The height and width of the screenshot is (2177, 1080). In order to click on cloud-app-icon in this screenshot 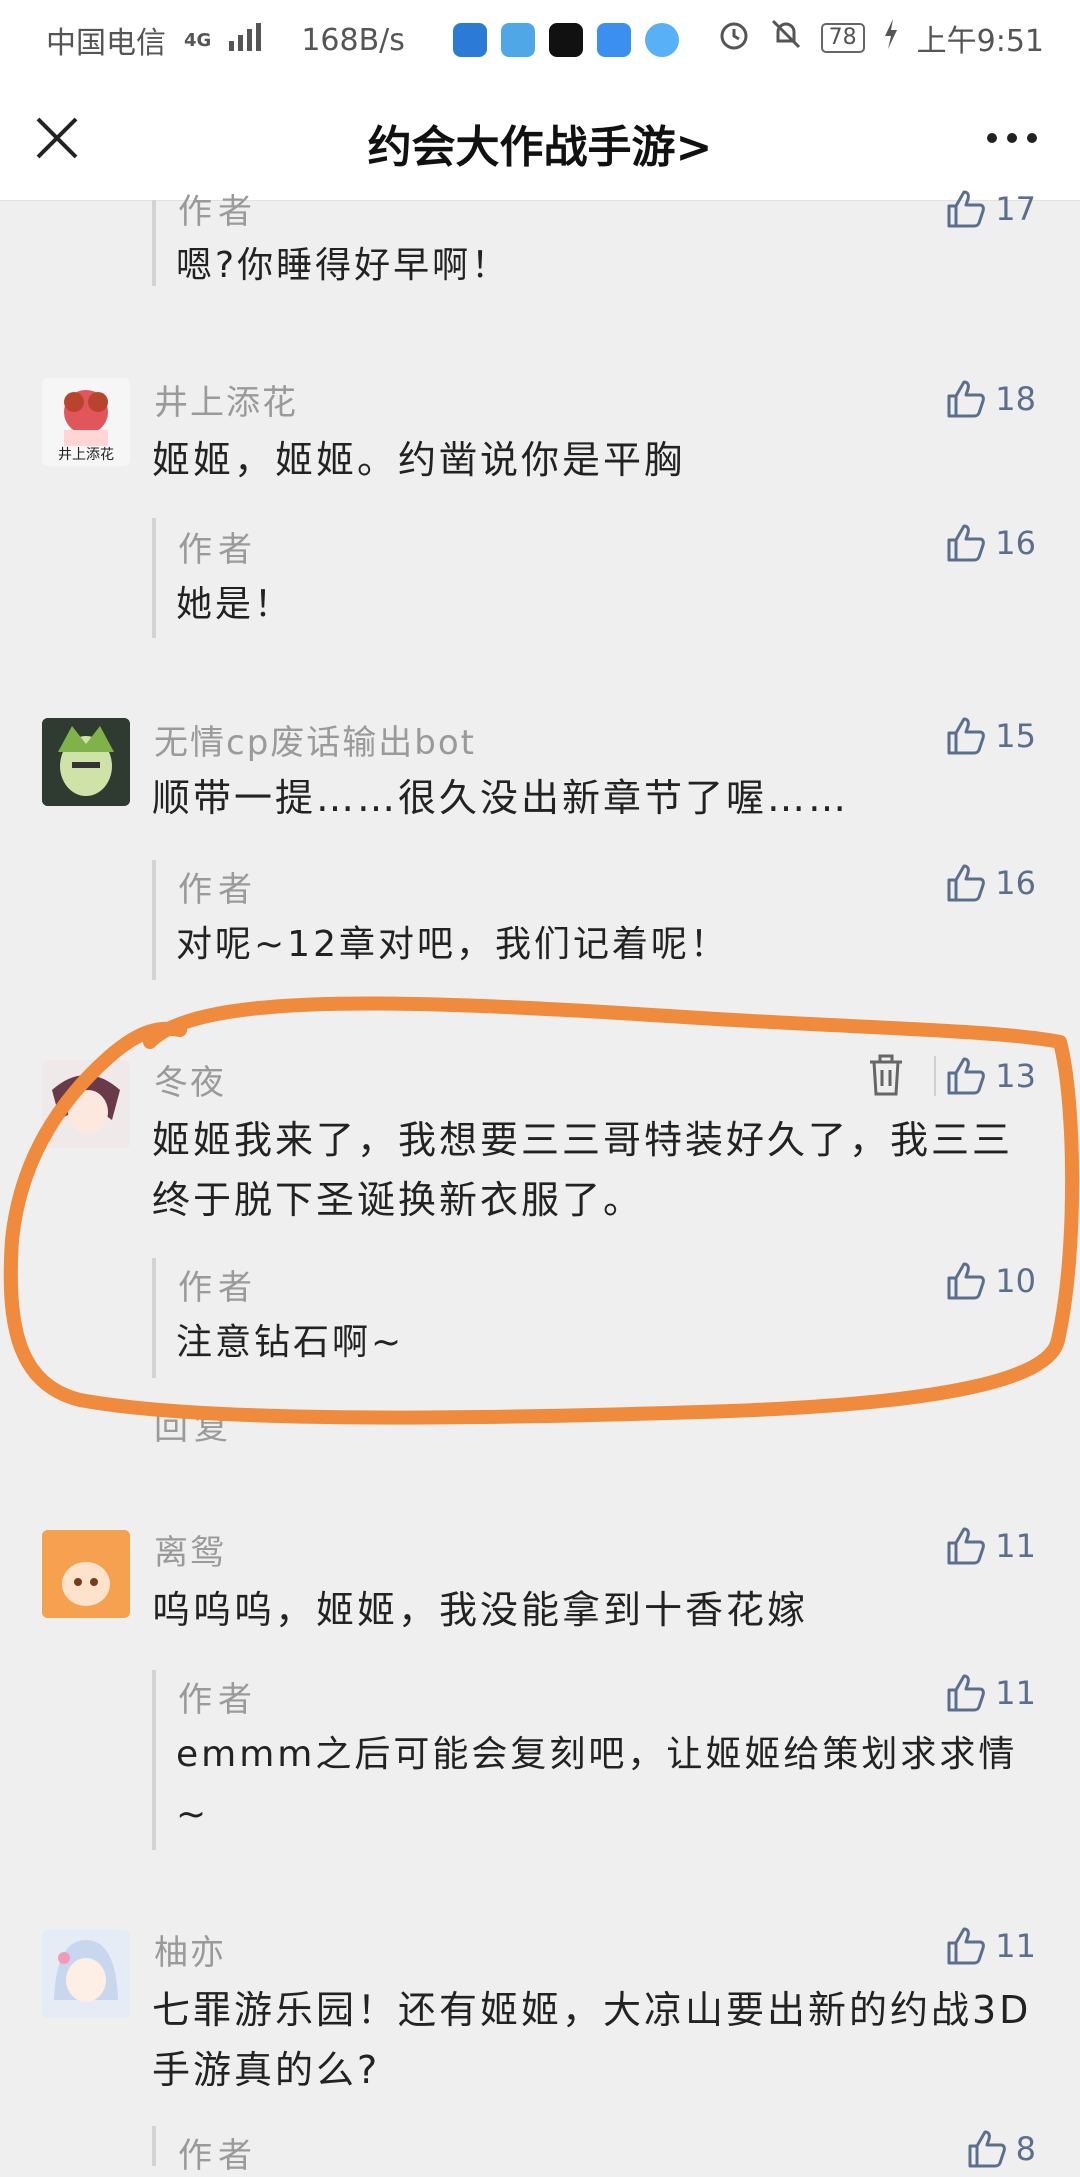, I will do `click(661, 40)`.